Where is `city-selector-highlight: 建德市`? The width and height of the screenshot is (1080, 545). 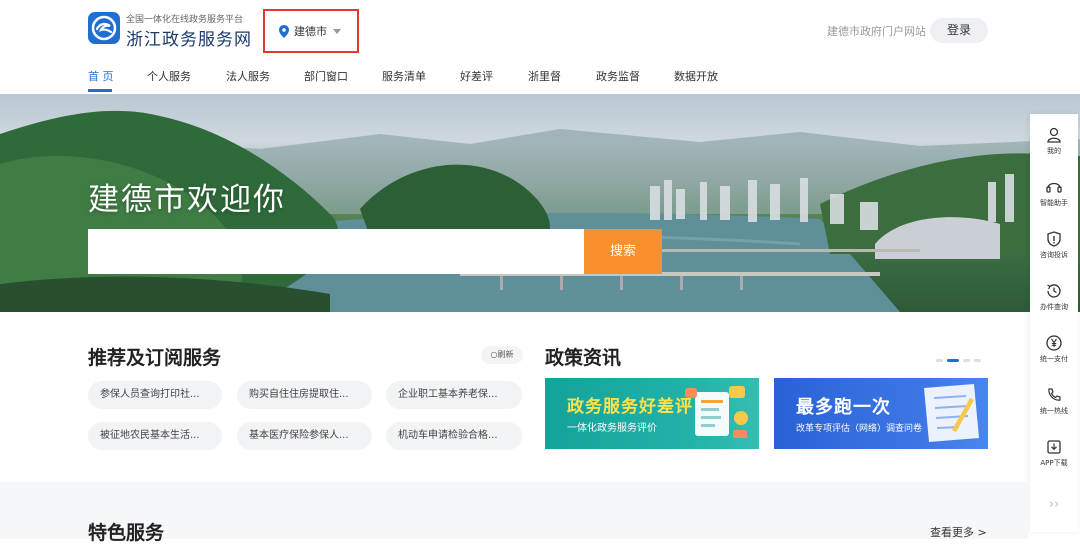
city-selector-highlight: 建德市 is located at coordinates (311, 31).